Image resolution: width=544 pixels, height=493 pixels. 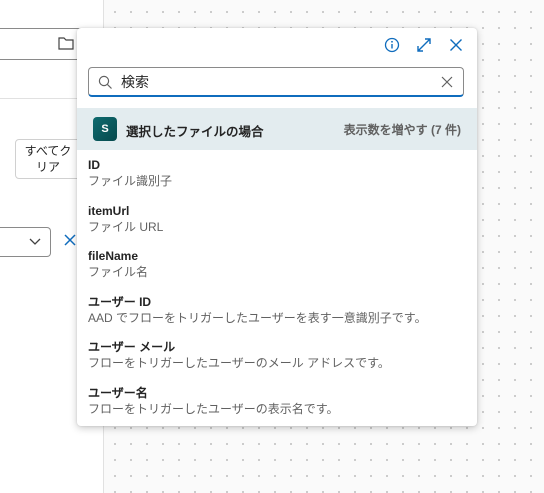 I want to click on item-name: ユーザー メール, so click(x=132, y=347).